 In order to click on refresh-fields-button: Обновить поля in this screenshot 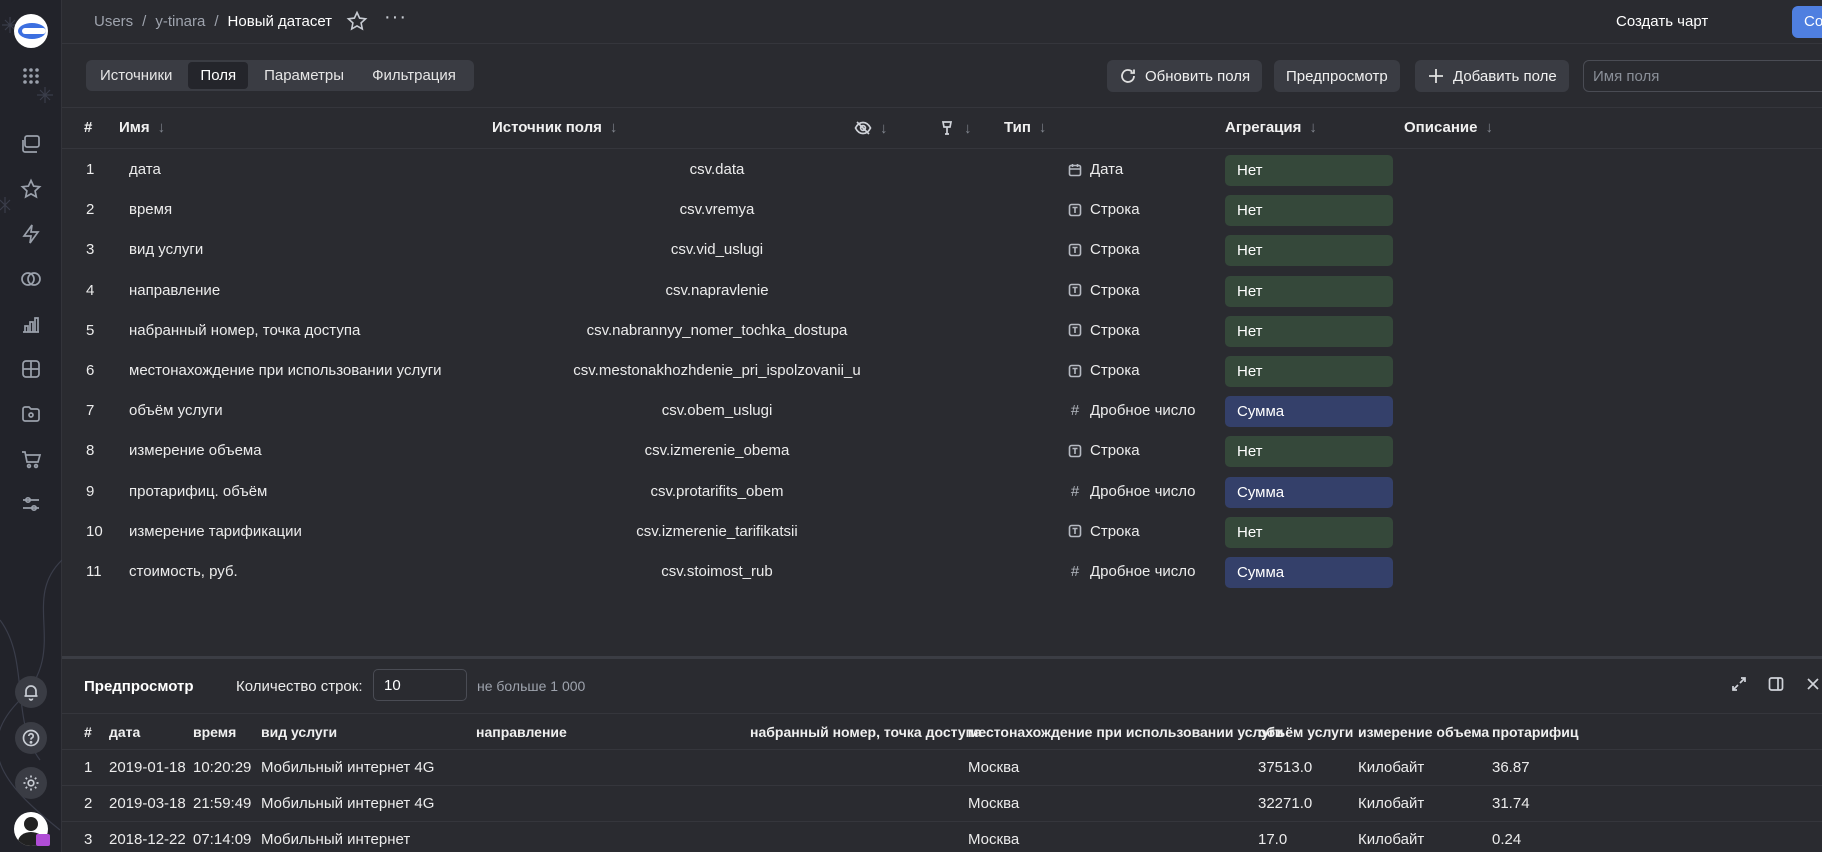, I will do `click(1185, 76)`.